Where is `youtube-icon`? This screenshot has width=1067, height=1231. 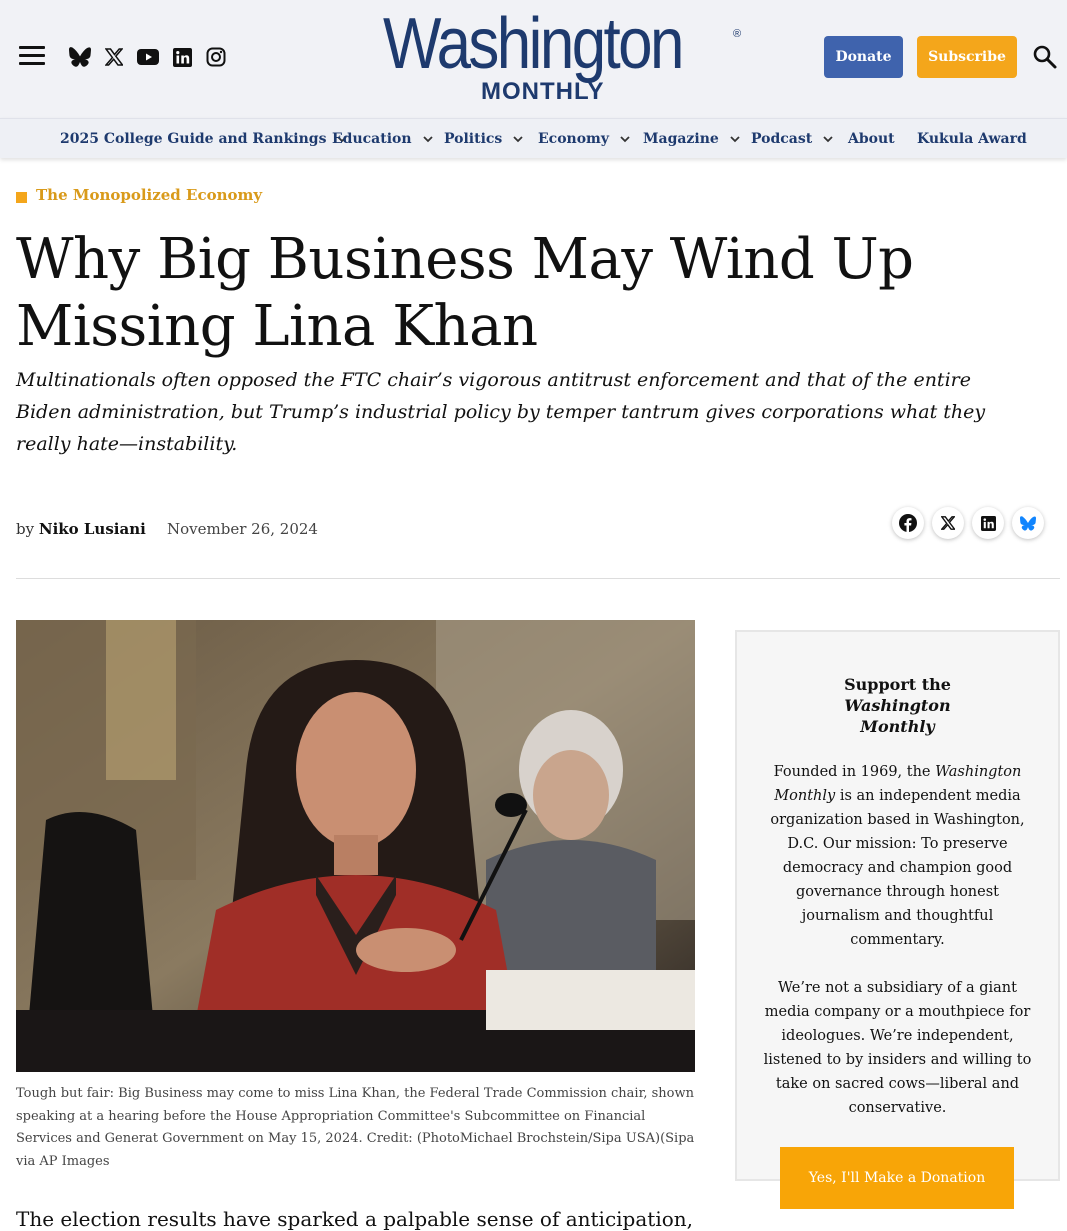
youtube-icon is located at coordinates (148, 57).